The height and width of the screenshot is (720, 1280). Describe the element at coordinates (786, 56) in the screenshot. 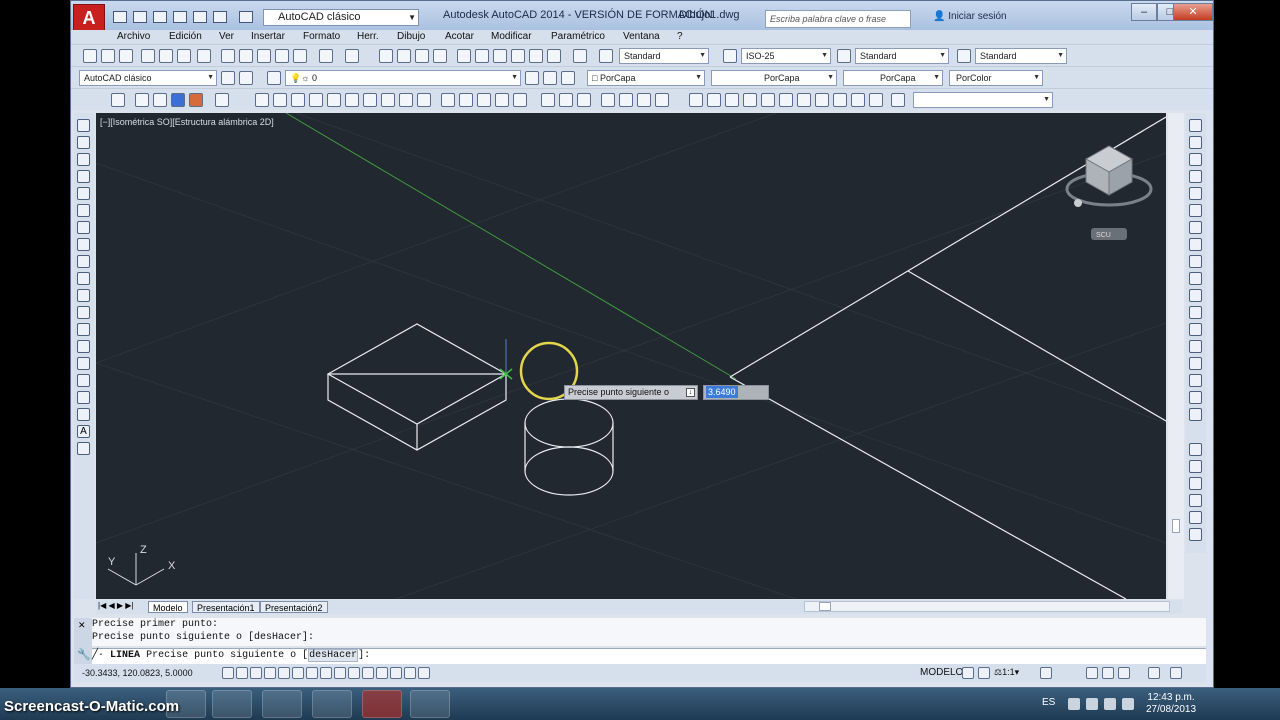

I see `dim-style-select: ISO-25 ▼` at that location.